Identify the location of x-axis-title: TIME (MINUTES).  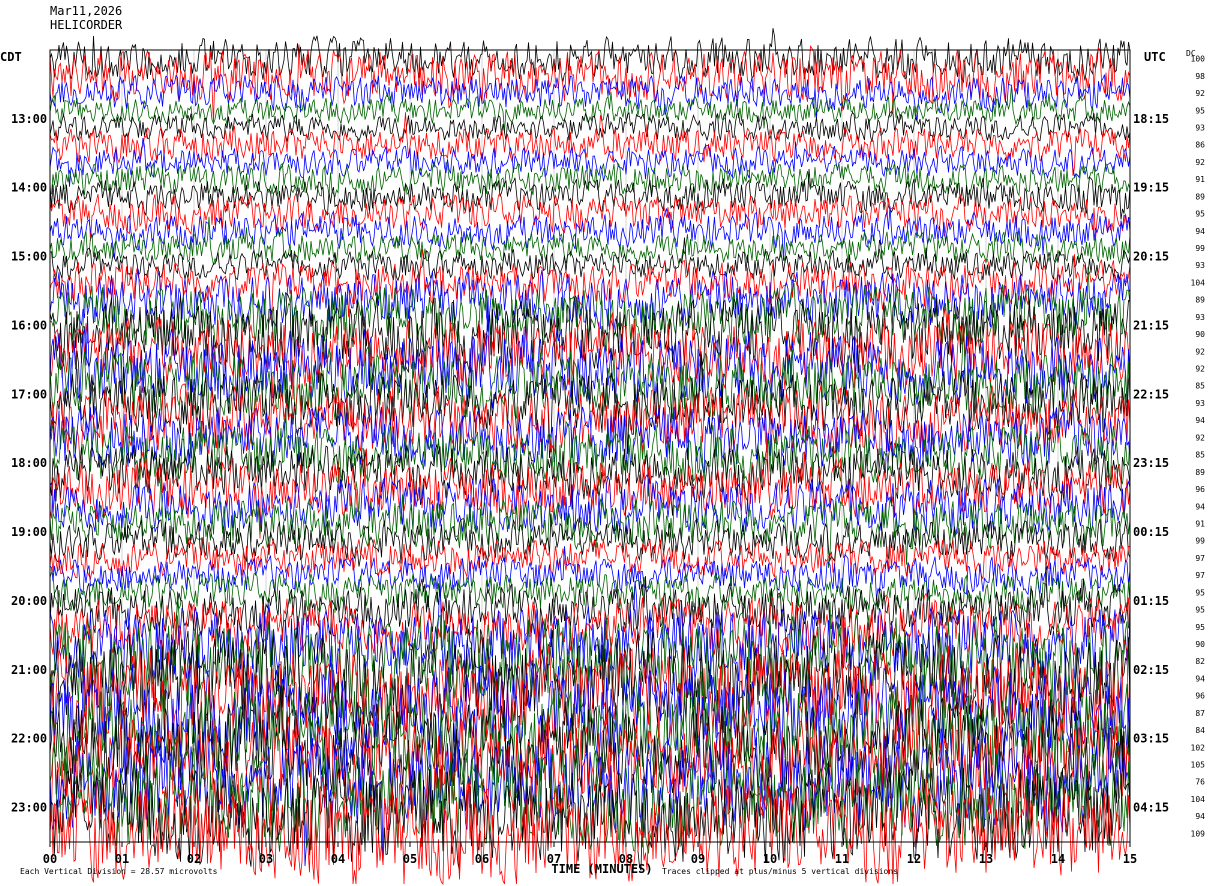
(601, 869).